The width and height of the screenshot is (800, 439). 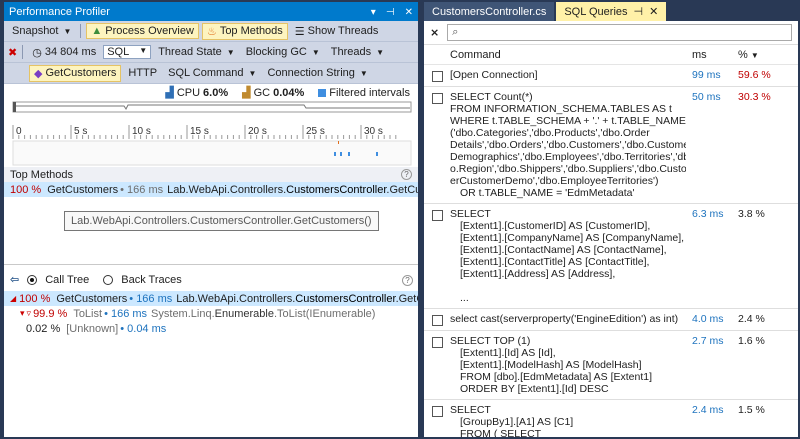 I want to click on call-tree-row: 0.02 % [Unknown] • 0.04 ms, so click(x=211, y=328).